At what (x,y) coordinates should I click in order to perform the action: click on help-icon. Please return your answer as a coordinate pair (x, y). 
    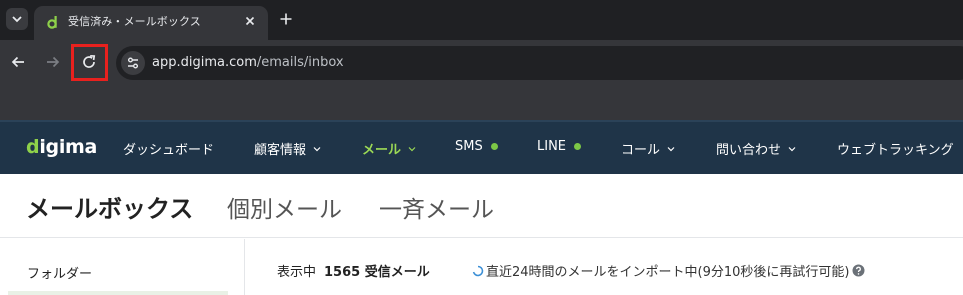
    Looking at the image, I should click on (858, 270).